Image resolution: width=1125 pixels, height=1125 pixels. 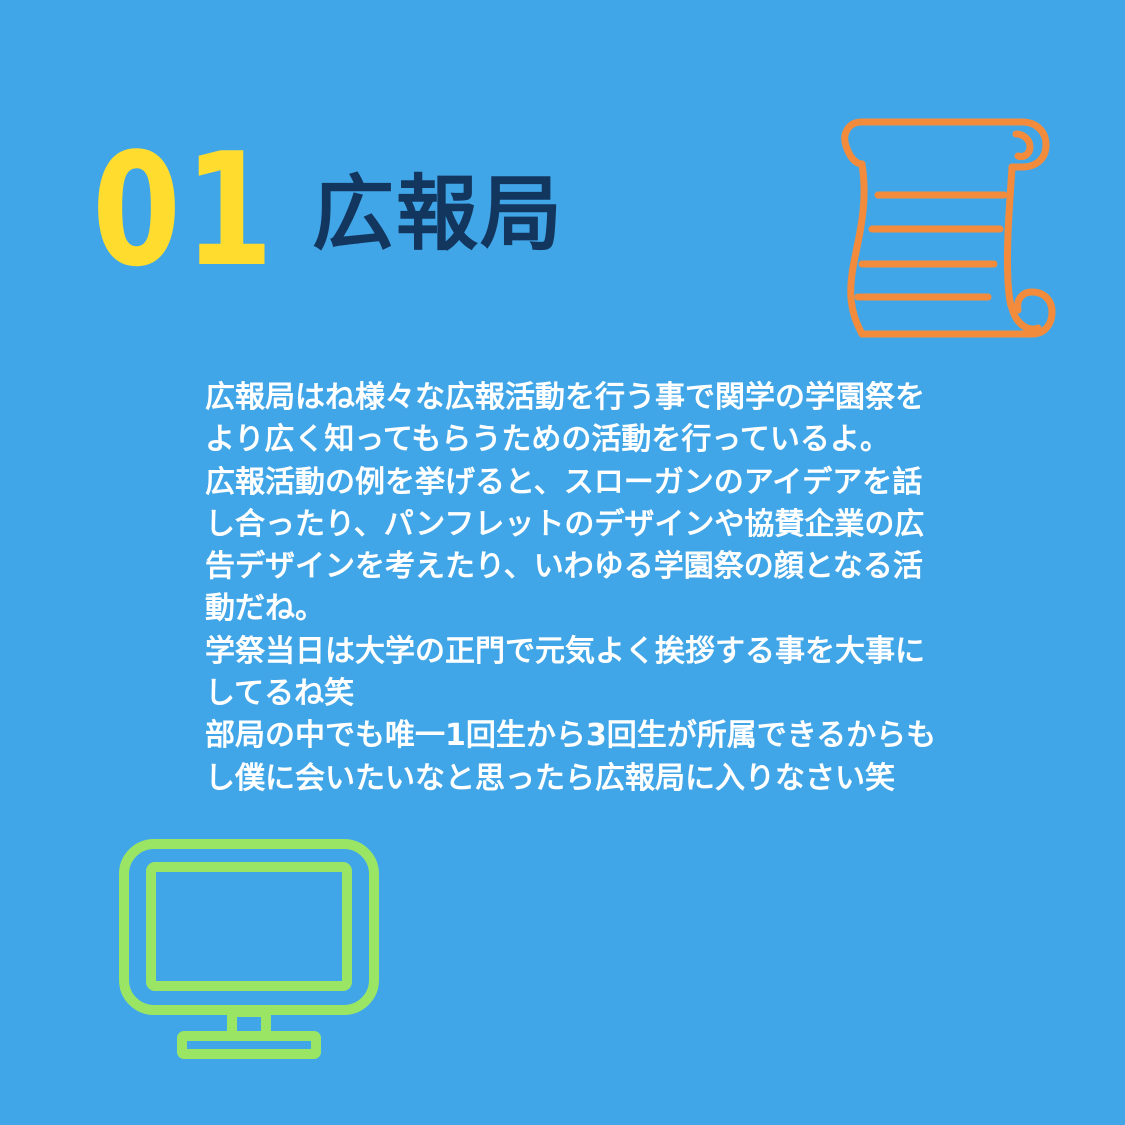 I want to click on description-line: 広報活動の例を挙げると、スローガンのアイデアを話, so click(x=564, y=482).